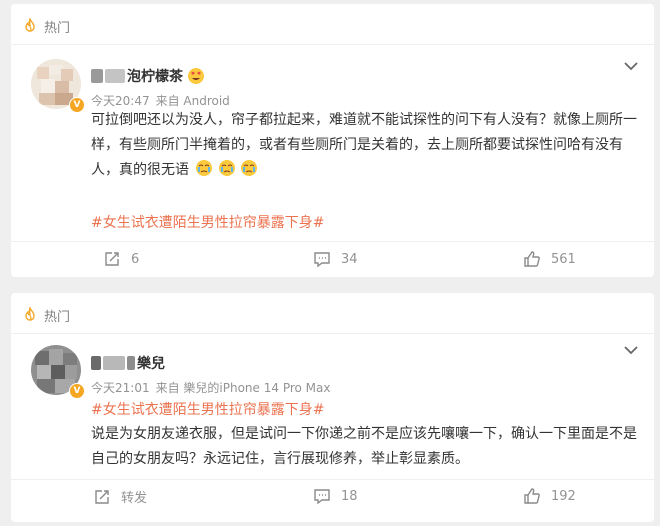 The image size is (660, 526). Describe the element at coordinates (349, 496) in the screenshot. I see `comment-count: 18` at that location.